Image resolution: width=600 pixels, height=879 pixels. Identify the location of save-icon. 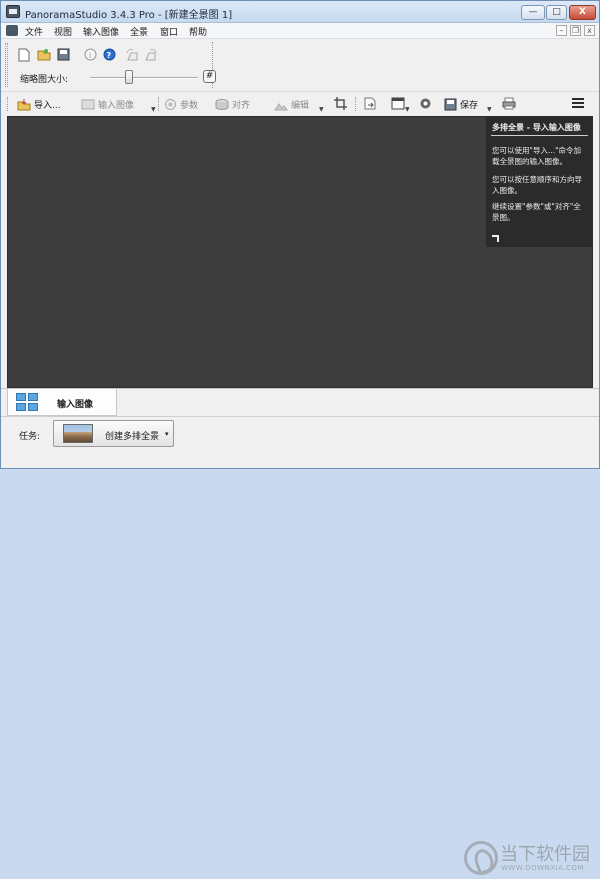
(63, 54).